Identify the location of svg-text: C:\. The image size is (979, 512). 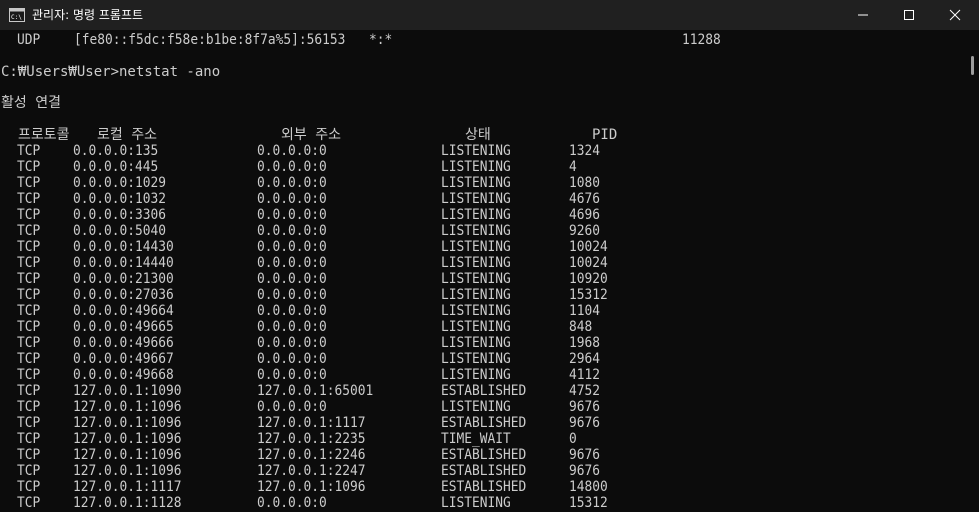
(16, 17).